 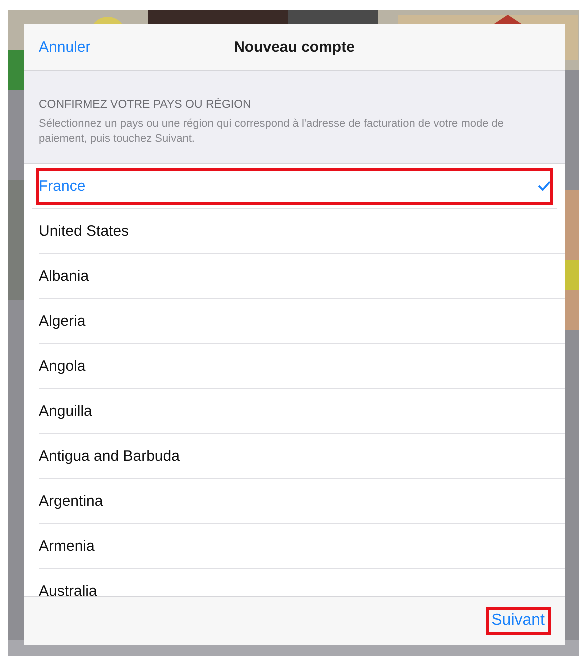 I want to click on country-name: Antigua and Barbuda, so click(x=110, y=456).